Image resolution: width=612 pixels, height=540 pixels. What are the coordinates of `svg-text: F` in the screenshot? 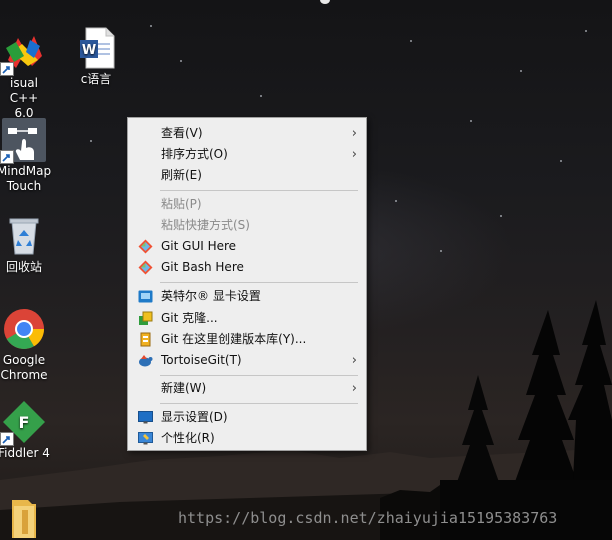 It's located at (24, 422).